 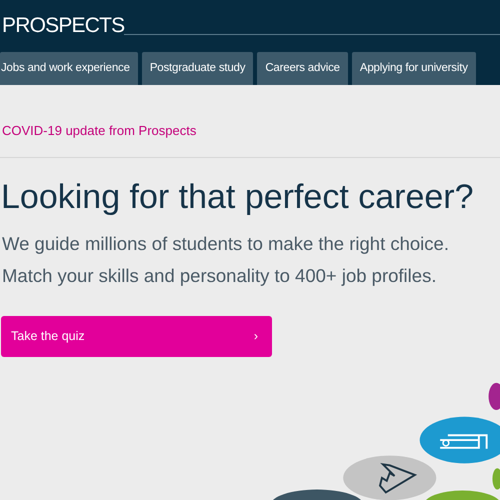 I want to click on nav-tab: Postgraduate study, so click(x=198, y=69).